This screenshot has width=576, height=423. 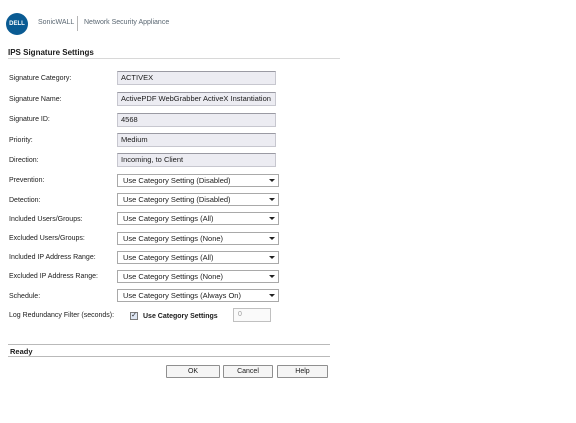 What do you see at coordinates (77, 23) in the screenshot?
I see `header-divider` at bounding box center [77, 23].